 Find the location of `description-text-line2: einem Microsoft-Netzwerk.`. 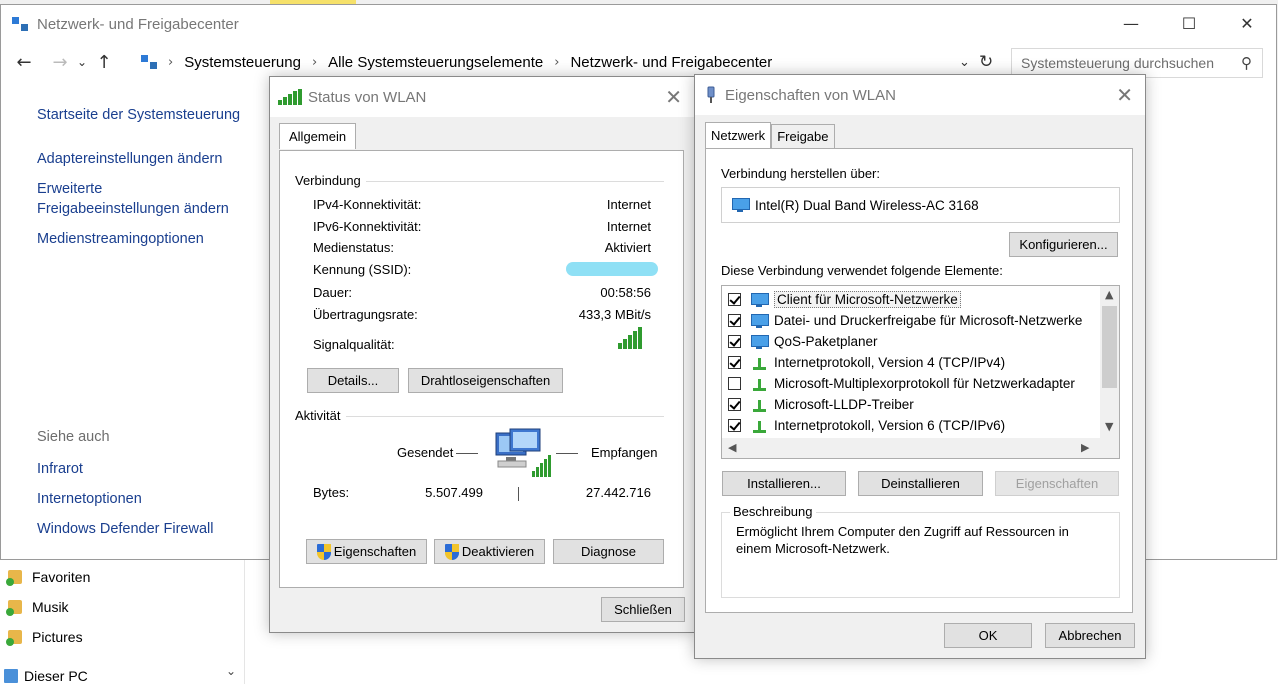

description-text-line2: einem Microsoft-Netzwerk. is located at coordinates (813, 548).